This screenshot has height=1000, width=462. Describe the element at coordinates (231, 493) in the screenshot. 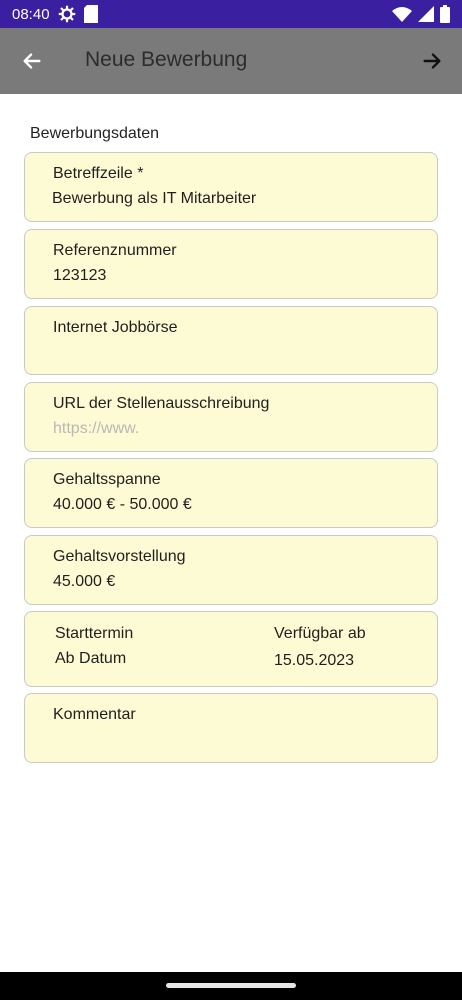

I see `salary-range-field: Gehaltsspanne 40.000 € - 50.000 €` at that location.